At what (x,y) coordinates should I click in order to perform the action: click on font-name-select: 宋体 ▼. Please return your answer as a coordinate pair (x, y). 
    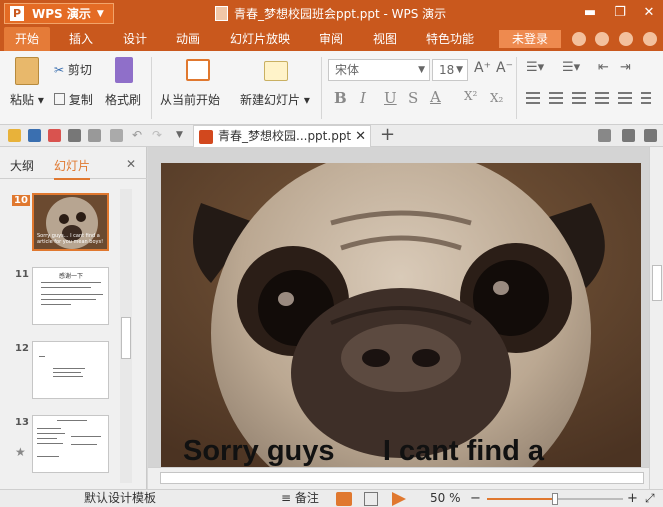
    Looking at the image, I should click on (379, 70).